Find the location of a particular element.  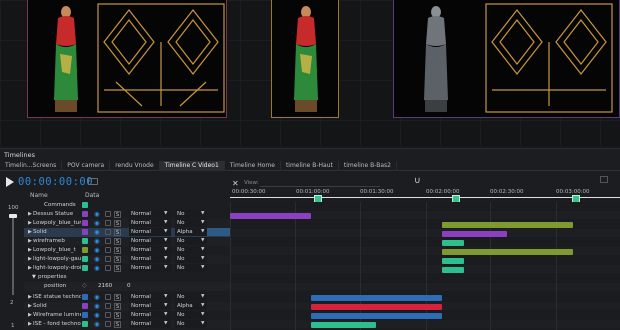

track-height-slider: 100 2 1 is located at coordinates (13, 267).